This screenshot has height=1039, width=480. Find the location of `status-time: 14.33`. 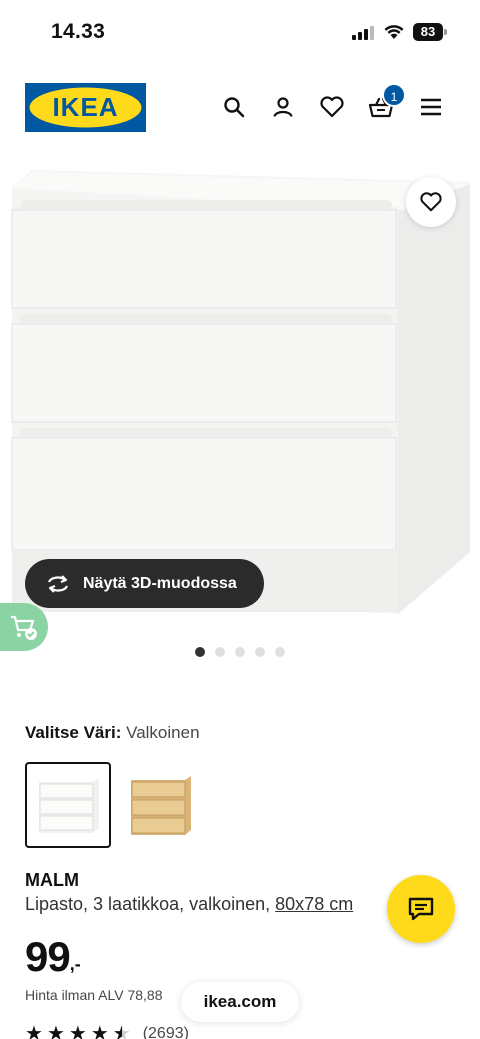

status-time: 14.33 is located at coordinates (78, 31).